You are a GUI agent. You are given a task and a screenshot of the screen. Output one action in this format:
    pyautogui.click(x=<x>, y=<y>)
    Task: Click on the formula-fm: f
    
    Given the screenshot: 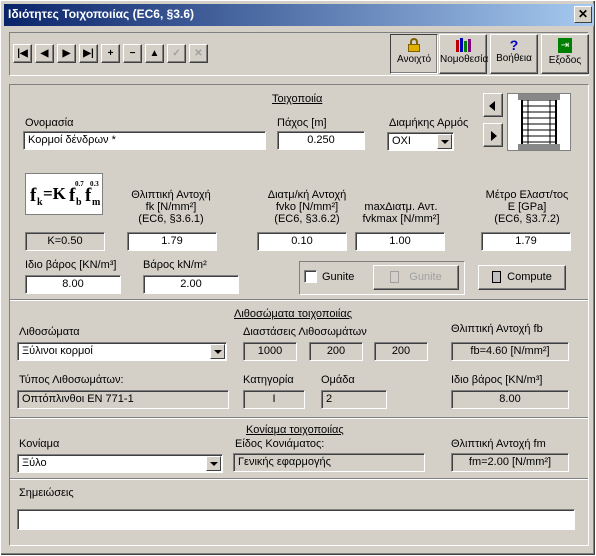 What is the action you would take?
    pyautogui.click(x=88, y=195)
    